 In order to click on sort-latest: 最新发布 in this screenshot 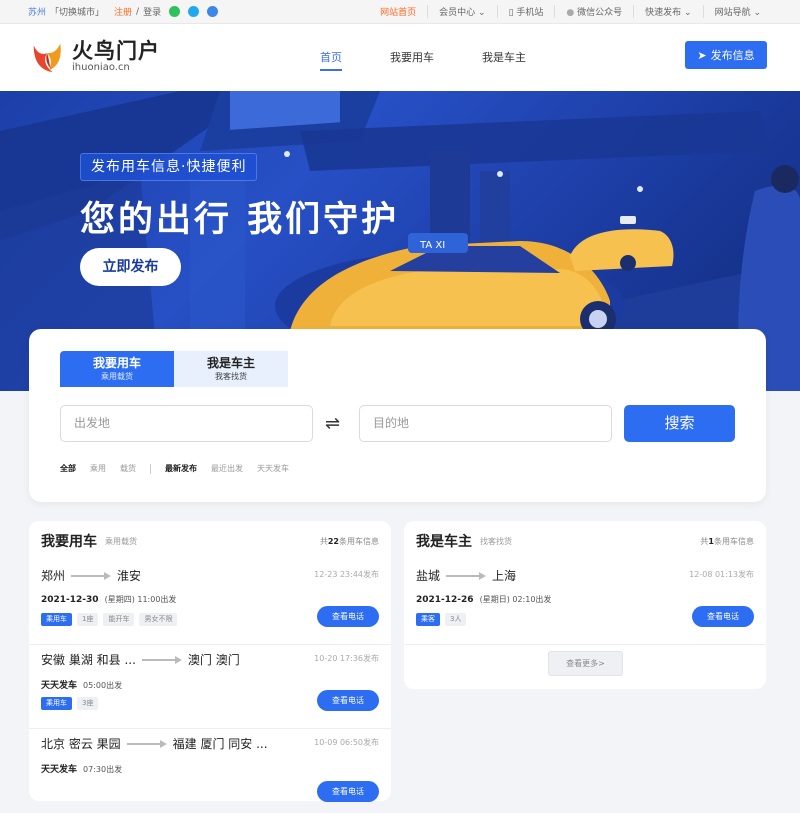, I will do `click(181, 468)`.